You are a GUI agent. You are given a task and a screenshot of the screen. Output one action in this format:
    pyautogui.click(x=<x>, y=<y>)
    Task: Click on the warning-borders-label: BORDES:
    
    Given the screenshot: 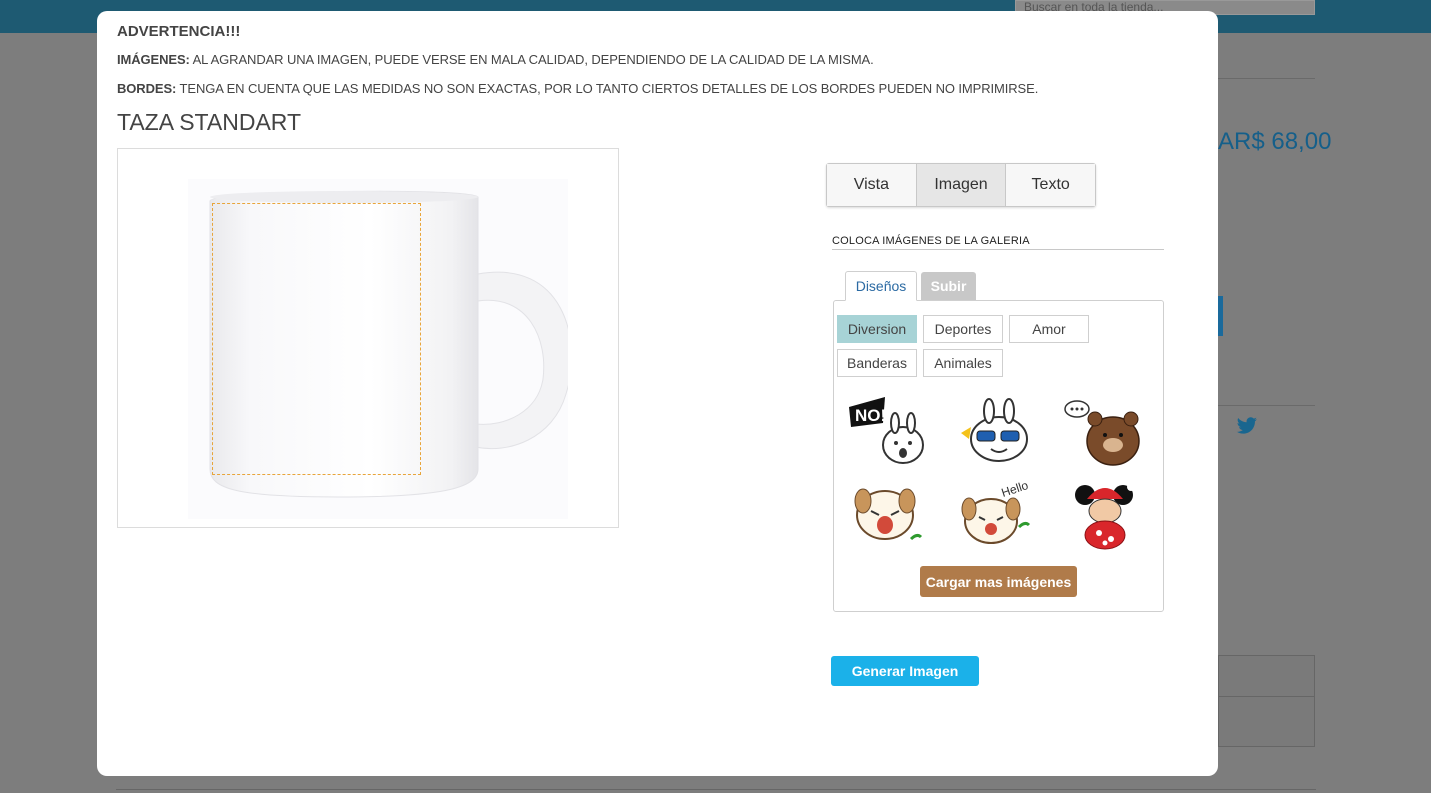 What is the action you would take?
    pyautogui.click(x=147, y=88)
    